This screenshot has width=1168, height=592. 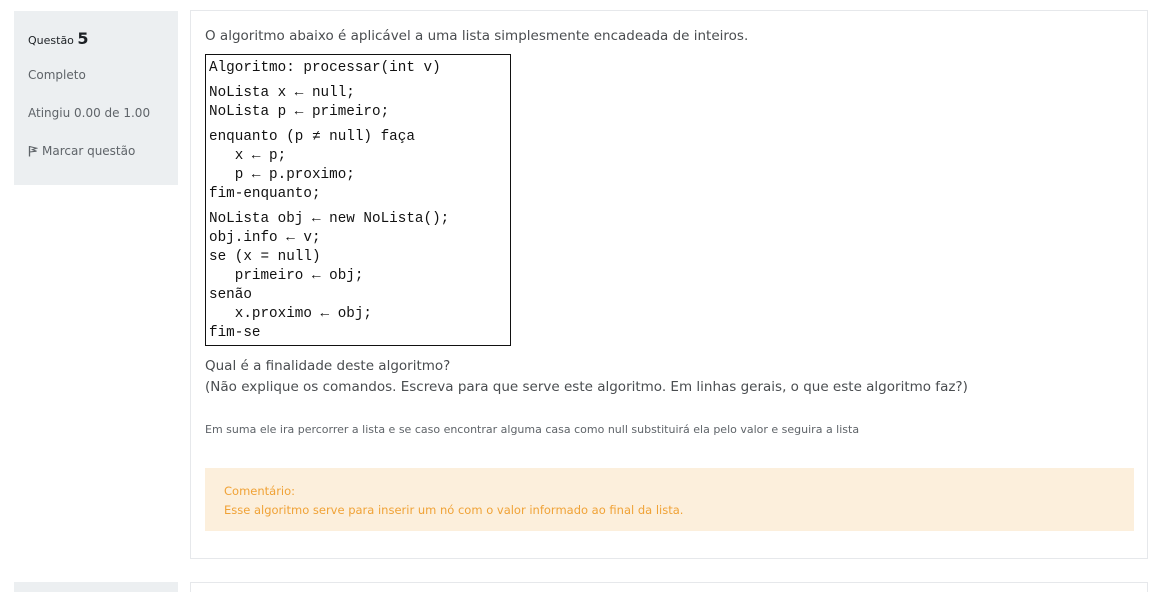 What do you see at coordinates (312, 137) in the screenshot?
I see `code-line: enquanto (p ≠ null) faça` at bounding box center [312, 137].